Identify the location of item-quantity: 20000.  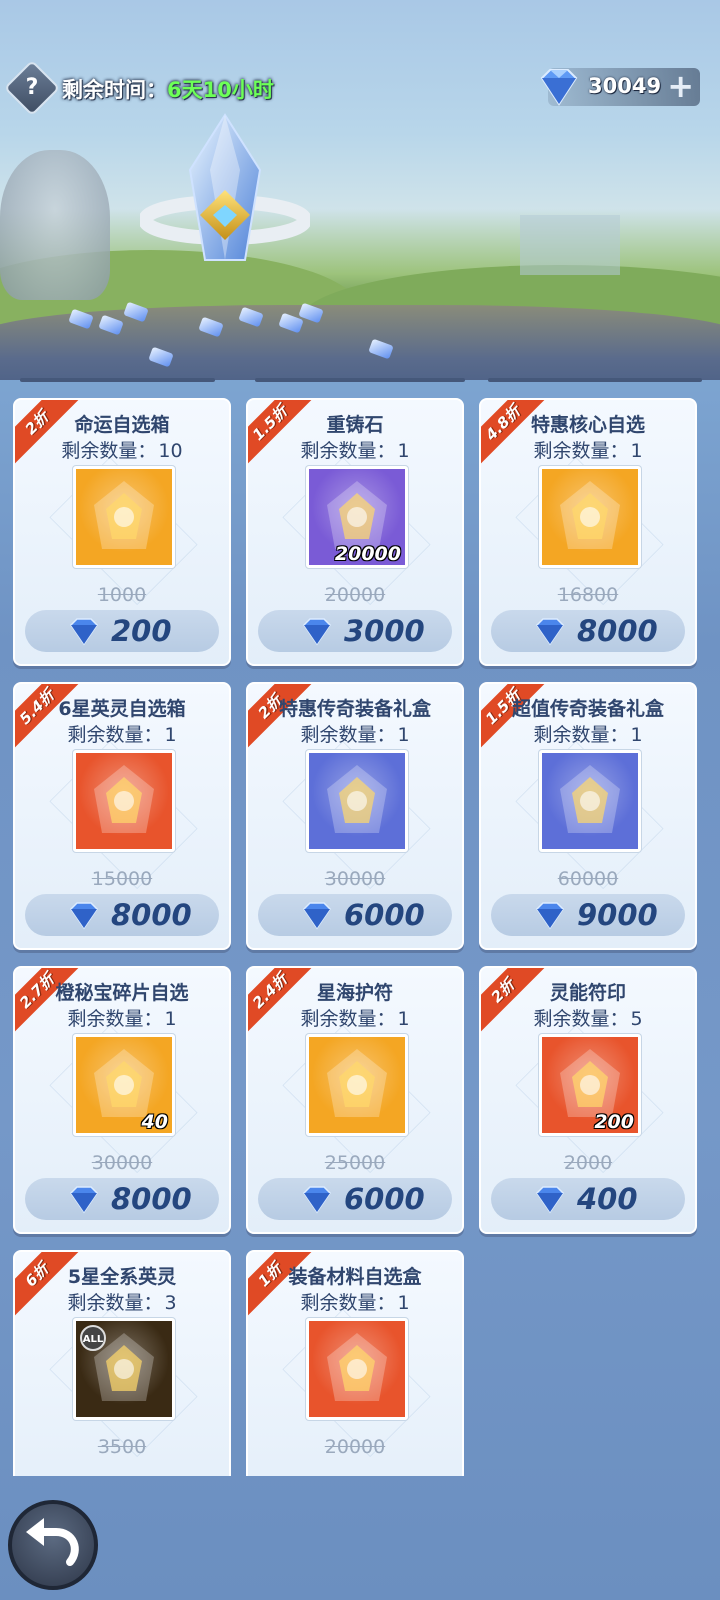
(367, 554).